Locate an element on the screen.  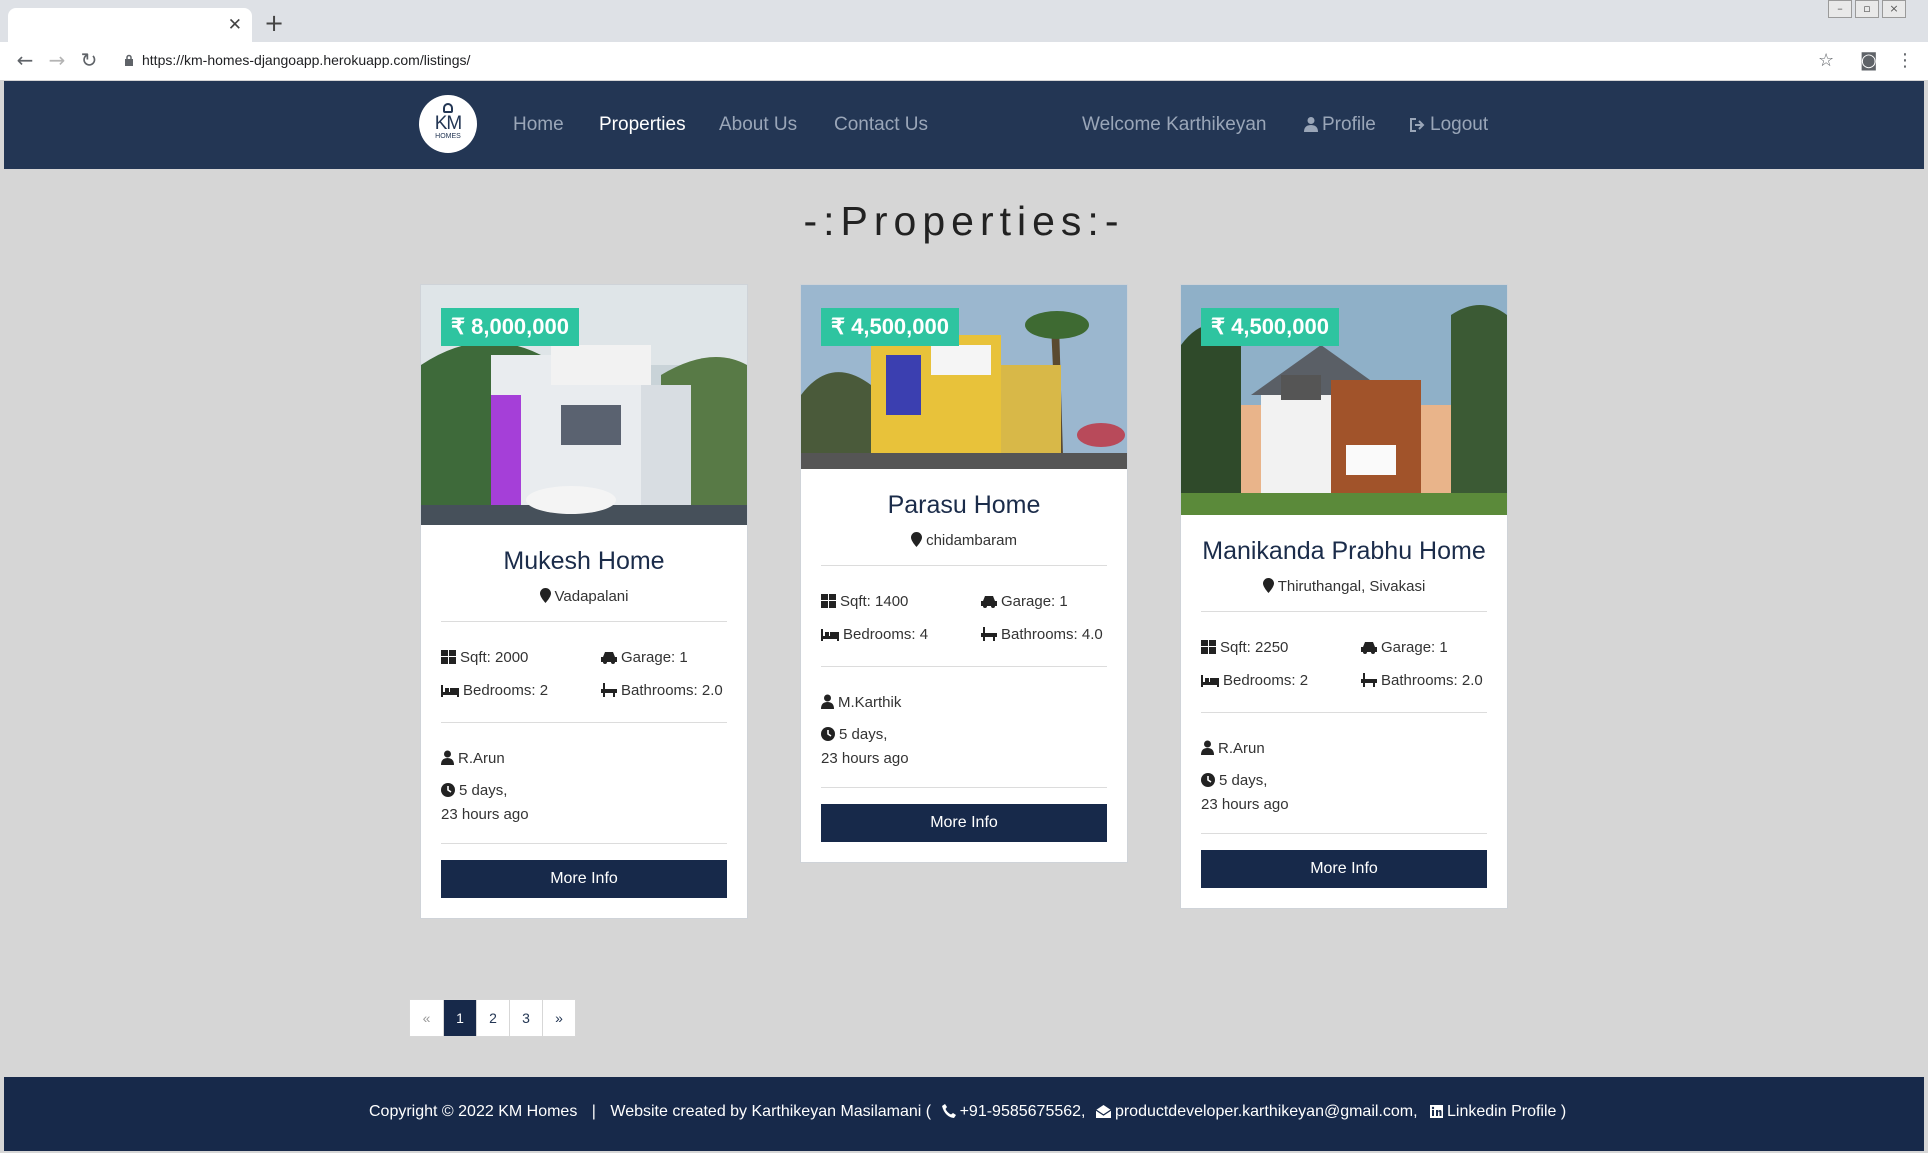
realtor-line: M.Karthik is located at coordinates (964, 703).